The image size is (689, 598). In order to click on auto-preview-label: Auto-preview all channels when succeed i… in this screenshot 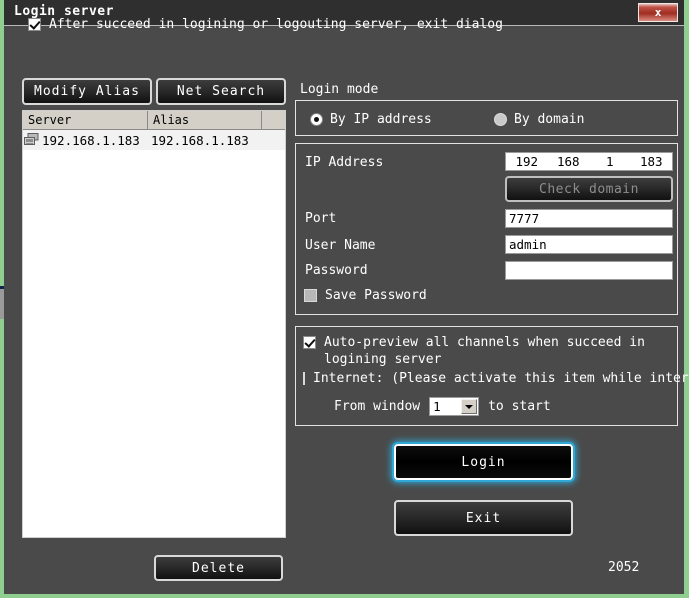, I will do `click(484, 351)`.